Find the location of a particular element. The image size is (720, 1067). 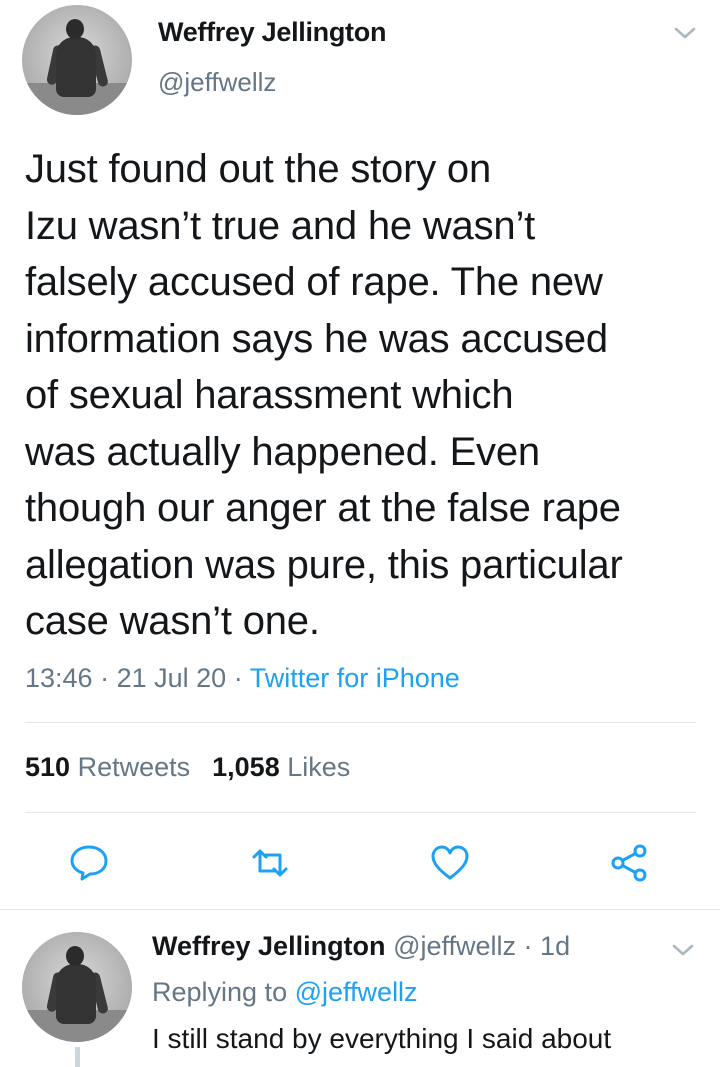

tweet-source-link: Twitter for iPhone is located at coordinates (355, 678).